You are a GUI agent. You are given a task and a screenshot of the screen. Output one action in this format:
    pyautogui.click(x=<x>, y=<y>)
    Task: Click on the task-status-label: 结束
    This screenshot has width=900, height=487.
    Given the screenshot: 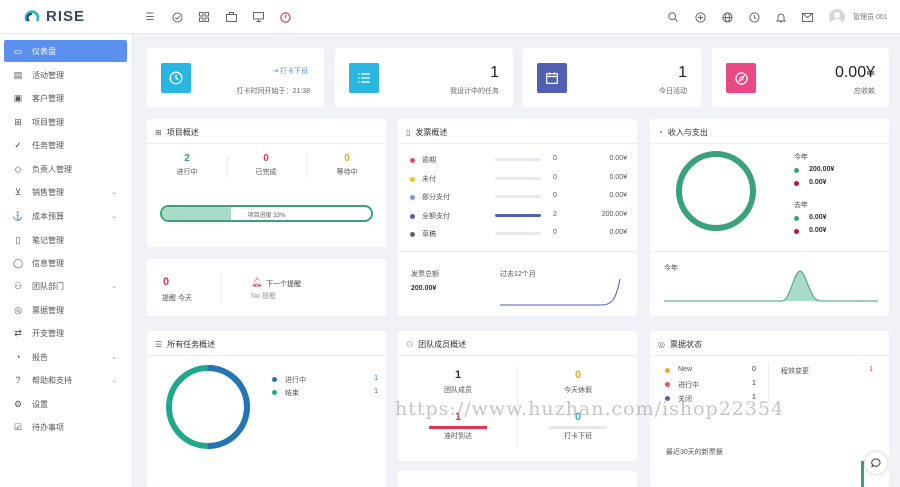 What is the action you would take?
    pyautogui.click(x=292, y=393)
    